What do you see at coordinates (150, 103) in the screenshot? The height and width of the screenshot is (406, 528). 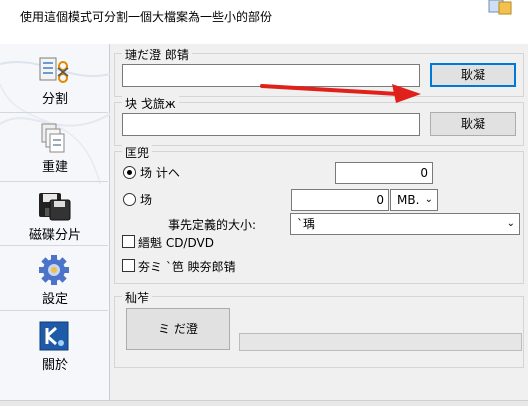 I see `destination-group-title: 块 戈旒ж` at bounding box center [150, 103].